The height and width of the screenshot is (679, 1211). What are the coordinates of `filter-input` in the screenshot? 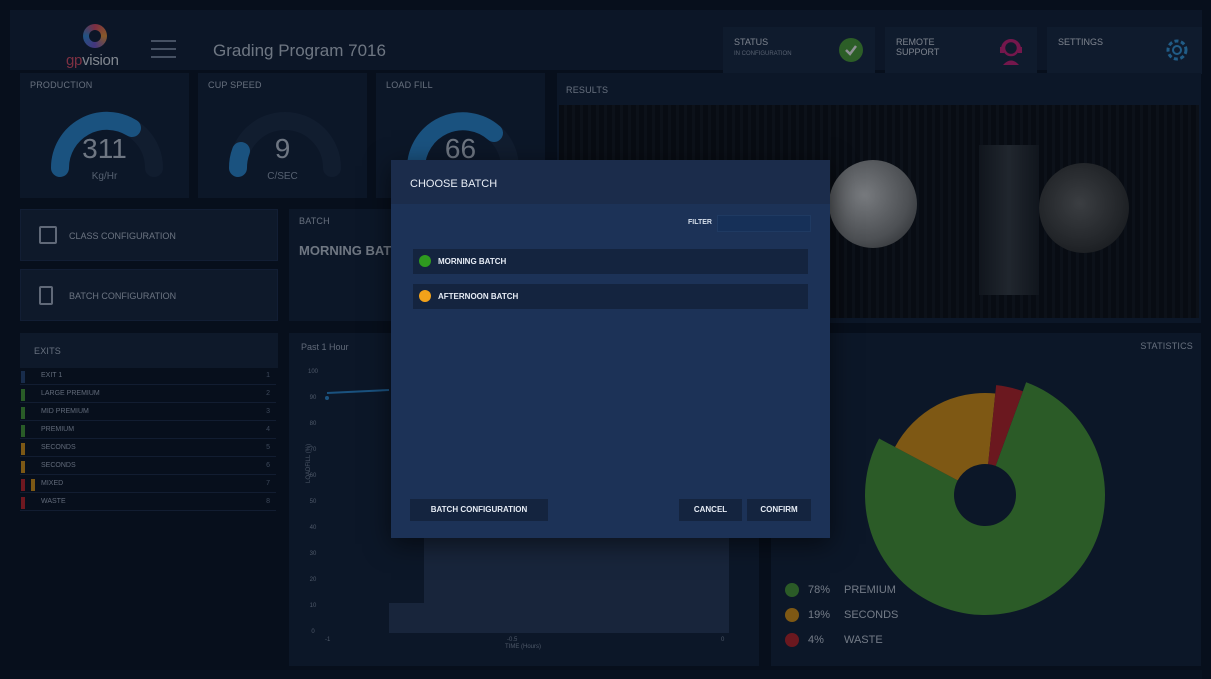 It's located at (764, 223).